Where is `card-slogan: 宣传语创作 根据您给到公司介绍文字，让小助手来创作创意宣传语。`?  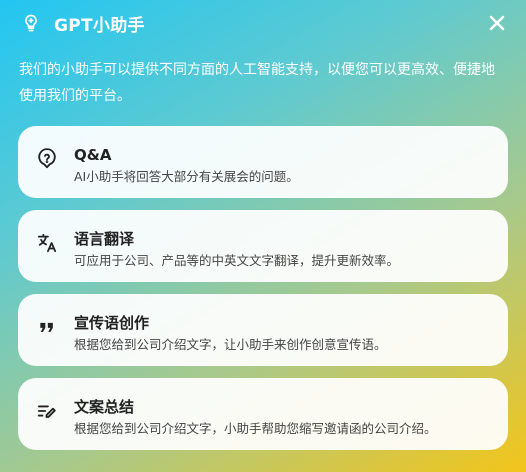
card-slogan: 宣传语创作 根据您给到公司介绍文字，让小助手来创作创意宣传语。 is located at coordinates (263, 330).